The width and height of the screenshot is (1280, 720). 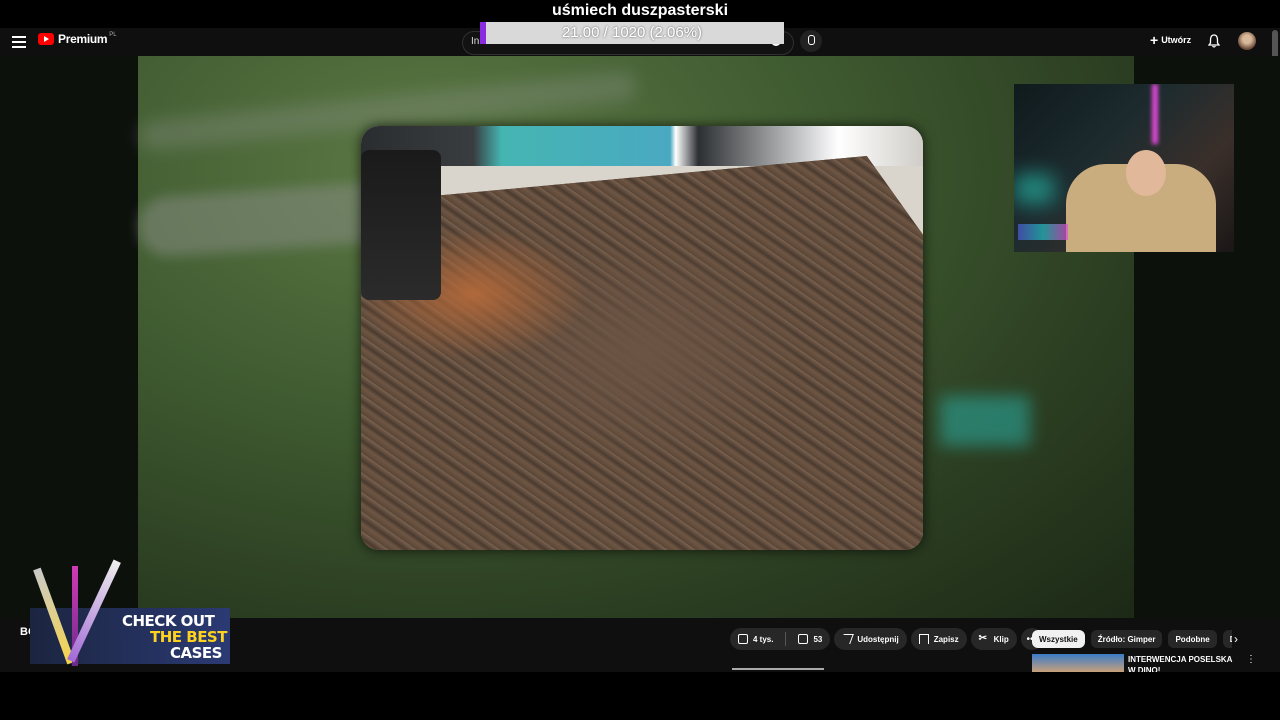 I want to click on stream-overlay-title: uśmiech duszpasterski, so click(x=640, y=10).